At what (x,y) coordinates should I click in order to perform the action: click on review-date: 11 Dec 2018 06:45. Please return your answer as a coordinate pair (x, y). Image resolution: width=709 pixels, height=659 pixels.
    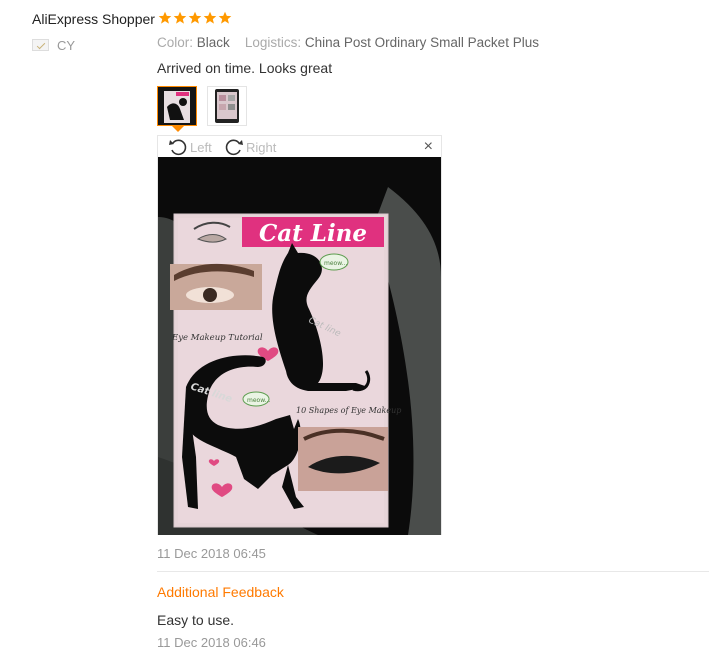
    Looking at the image, I should click on (211, 553).